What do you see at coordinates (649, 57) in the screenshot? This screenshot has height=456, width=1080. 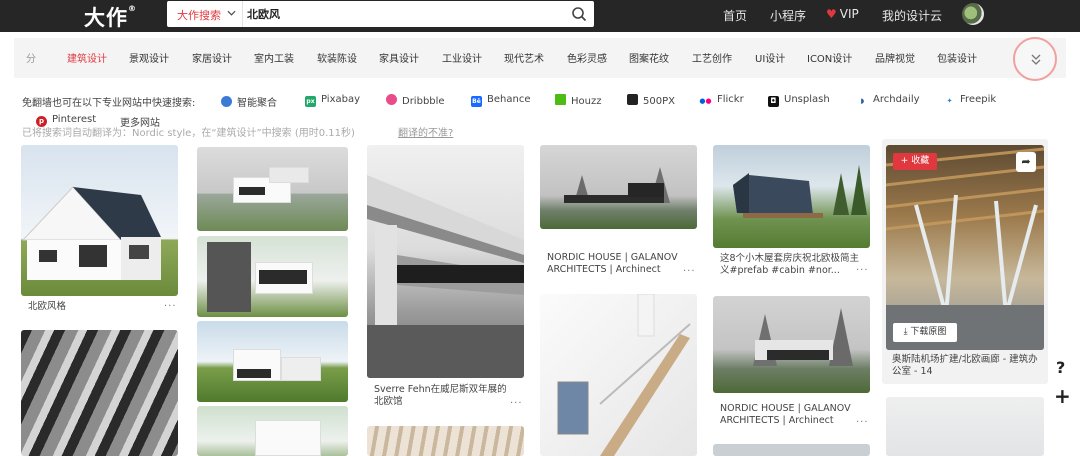 I see `category-pattern: 图案花纹` at bounding box center [649, 57].